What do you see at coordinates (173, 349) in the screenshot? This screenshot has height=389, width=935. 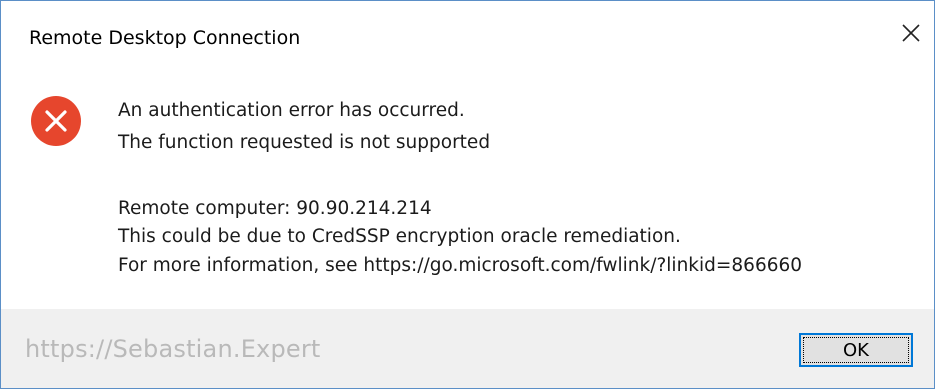 I see `watermark-text: https://Sebastian.Expert` at bounding box center [173, 349].